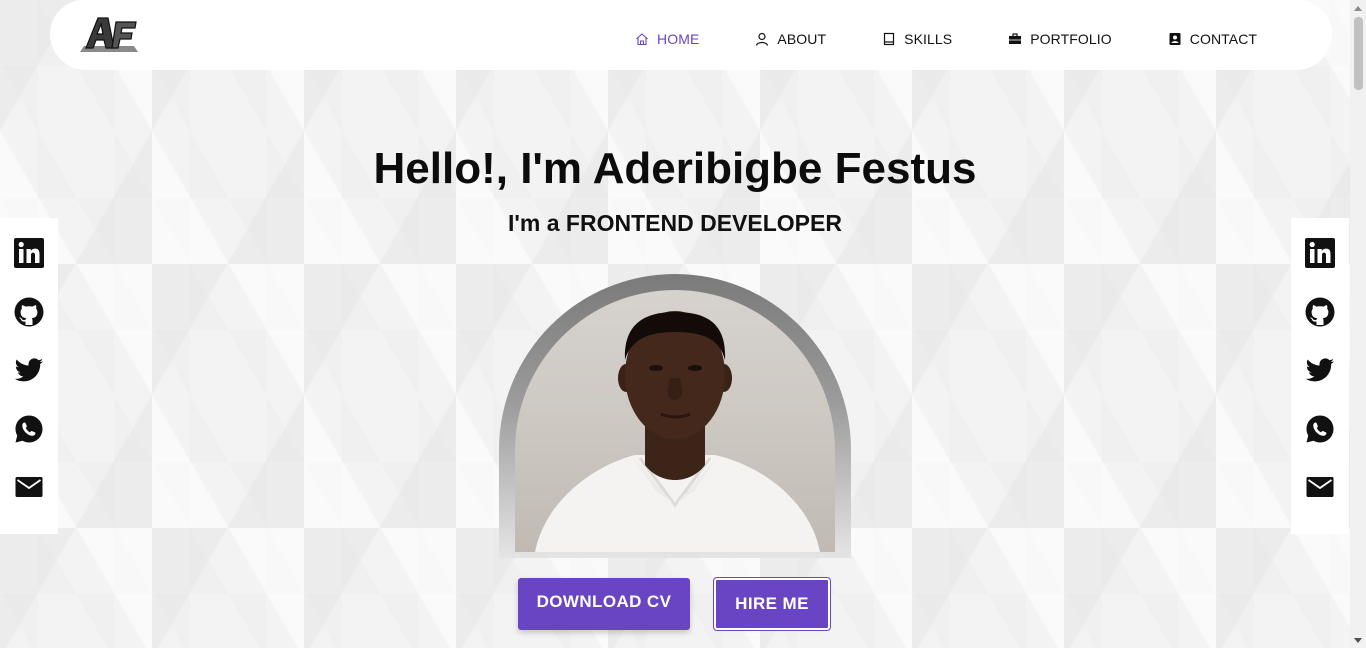 This screenshot has height=648, width=1366. I want to click on user-icon, so click(762, 39).